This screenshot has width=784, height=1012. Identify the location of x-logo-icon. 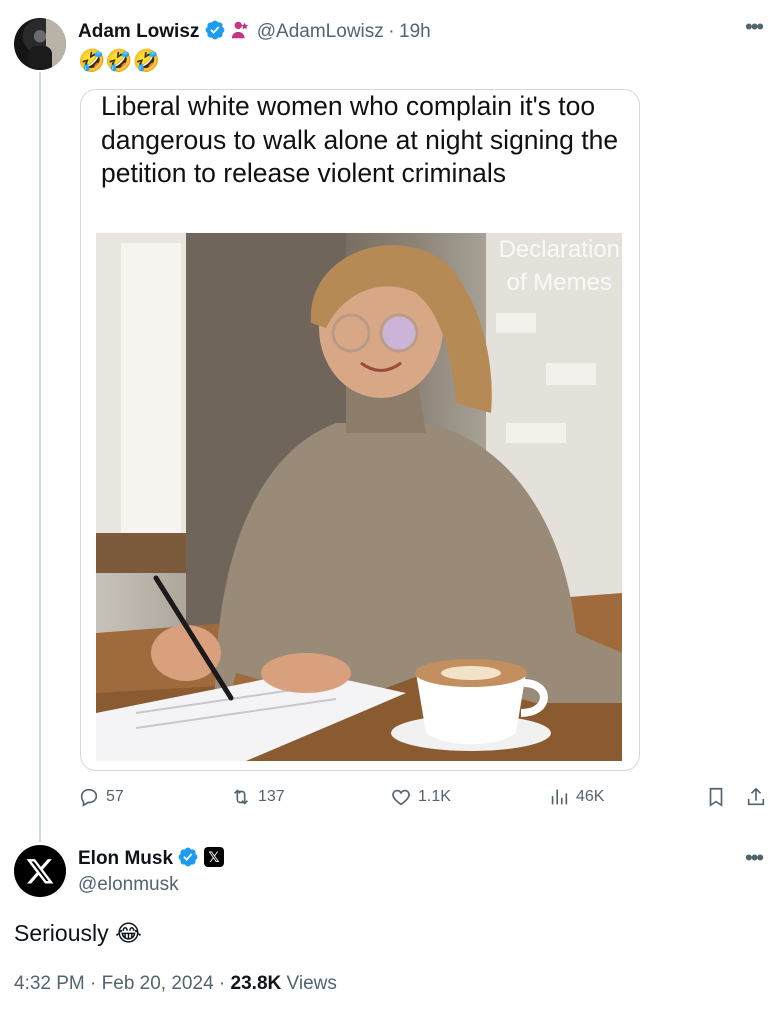
(40, 871).